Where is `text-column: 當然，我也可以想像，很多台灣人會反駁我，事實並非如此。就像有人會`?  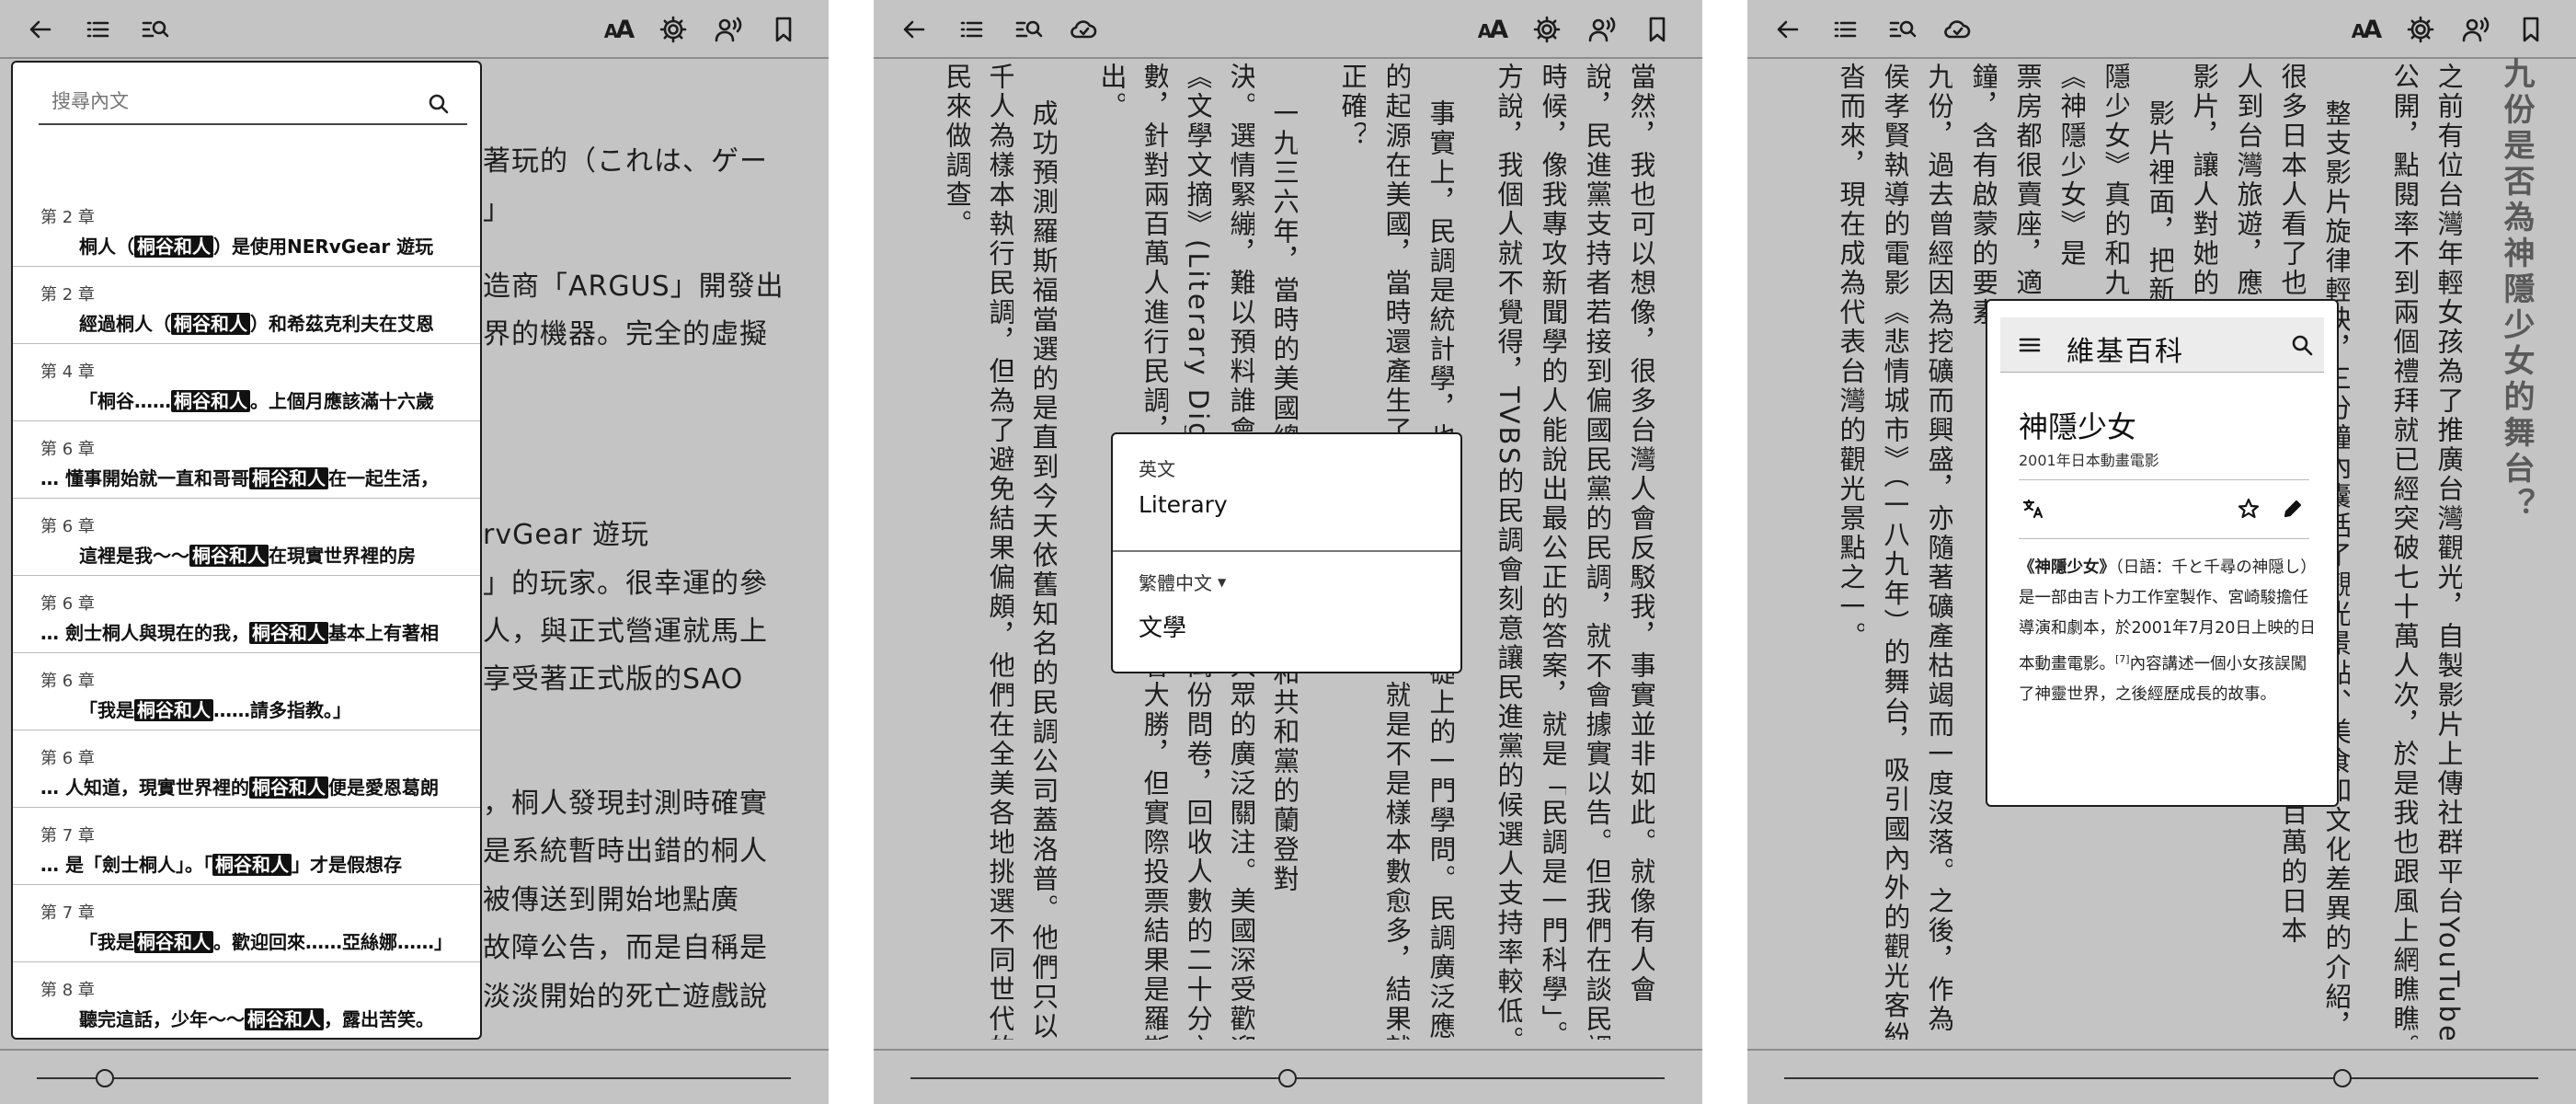 text-column: 當然，我也可以想像，很多台灣人會反駁我，事實並非如此。就像有人會 is located at coordinates (1641, 534).